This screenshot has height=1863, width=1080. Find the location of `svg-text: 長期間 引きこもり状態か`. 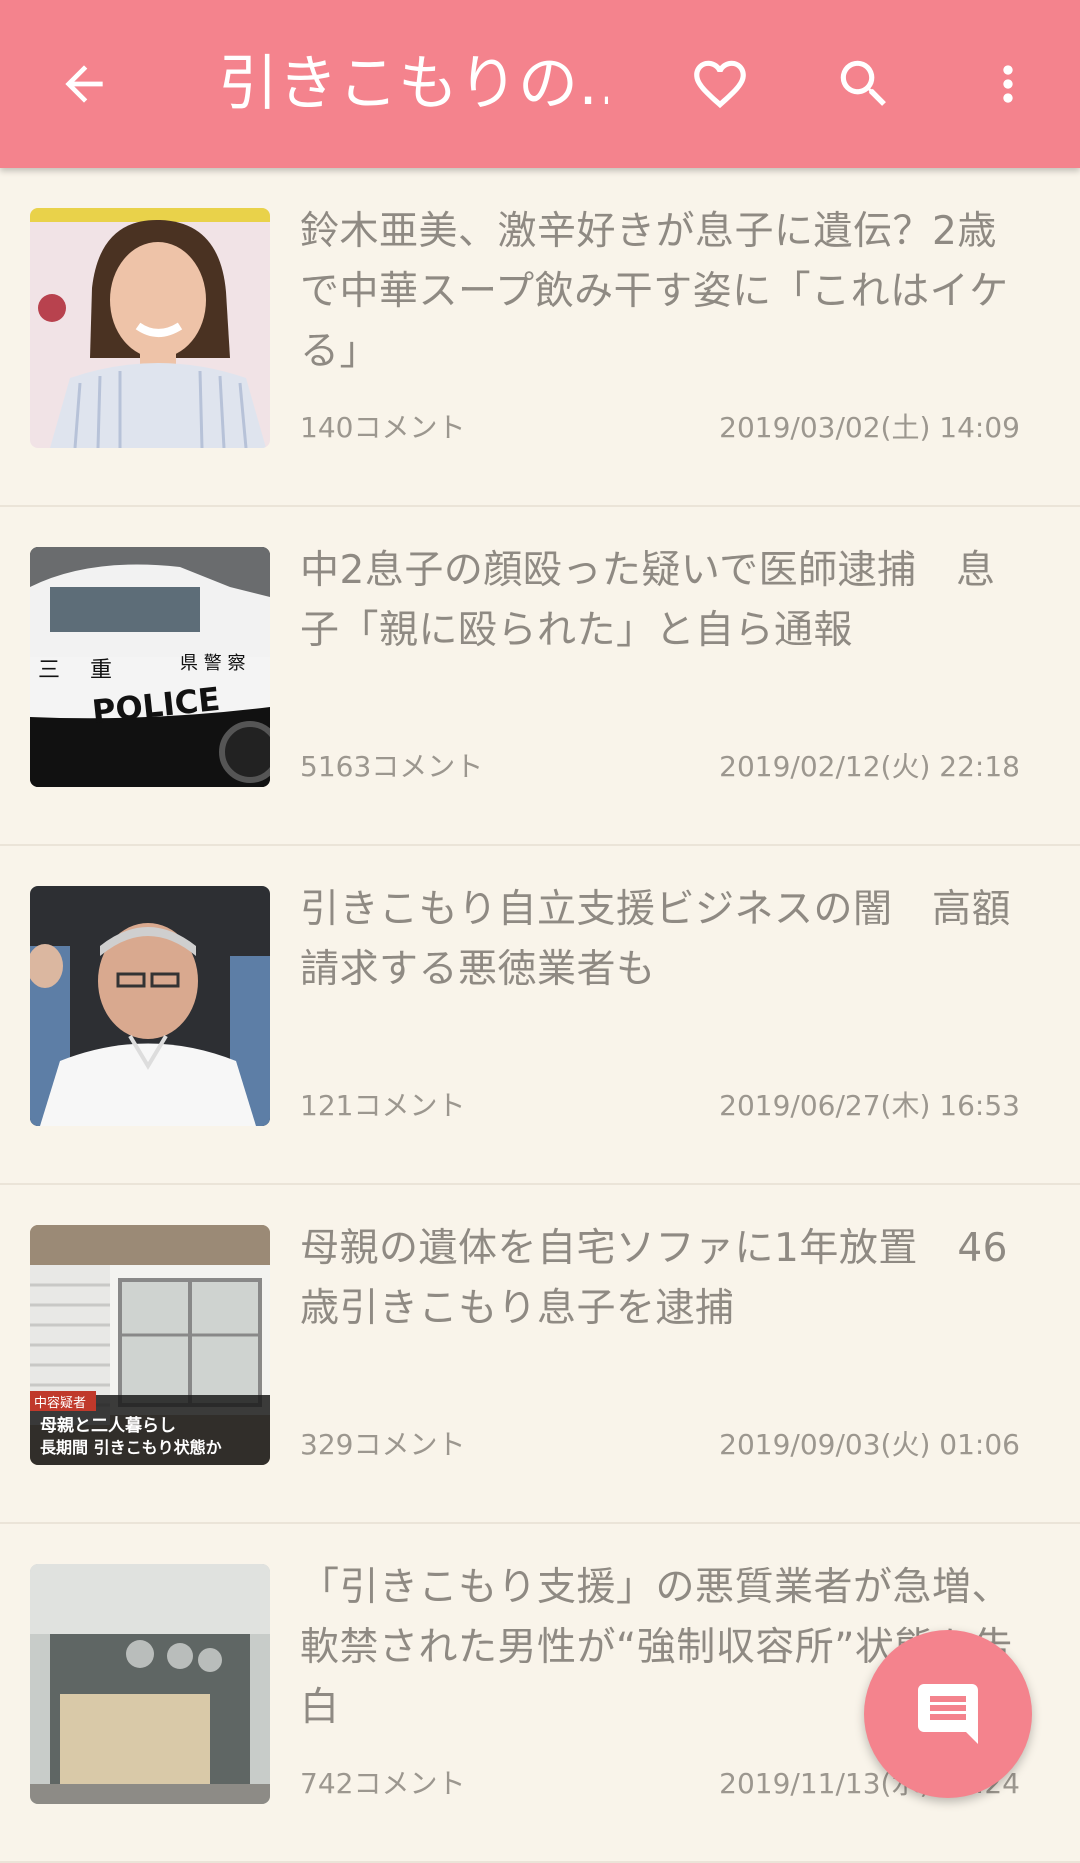

svg-text: 長期間 引きこもり状態か is located at coordinates (131, 1447).